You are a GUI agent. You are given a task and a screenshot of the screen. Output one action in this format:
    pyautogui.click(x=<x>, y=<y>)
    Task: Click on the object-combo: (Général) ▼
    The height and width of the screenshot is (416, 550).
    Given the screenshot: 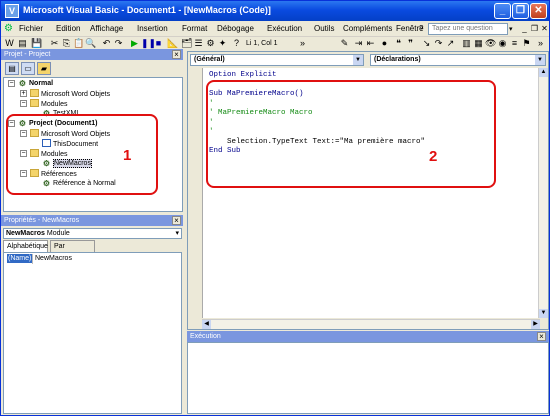 What is the action you would take?
    pyautogui.click(x=277, y=60)
    